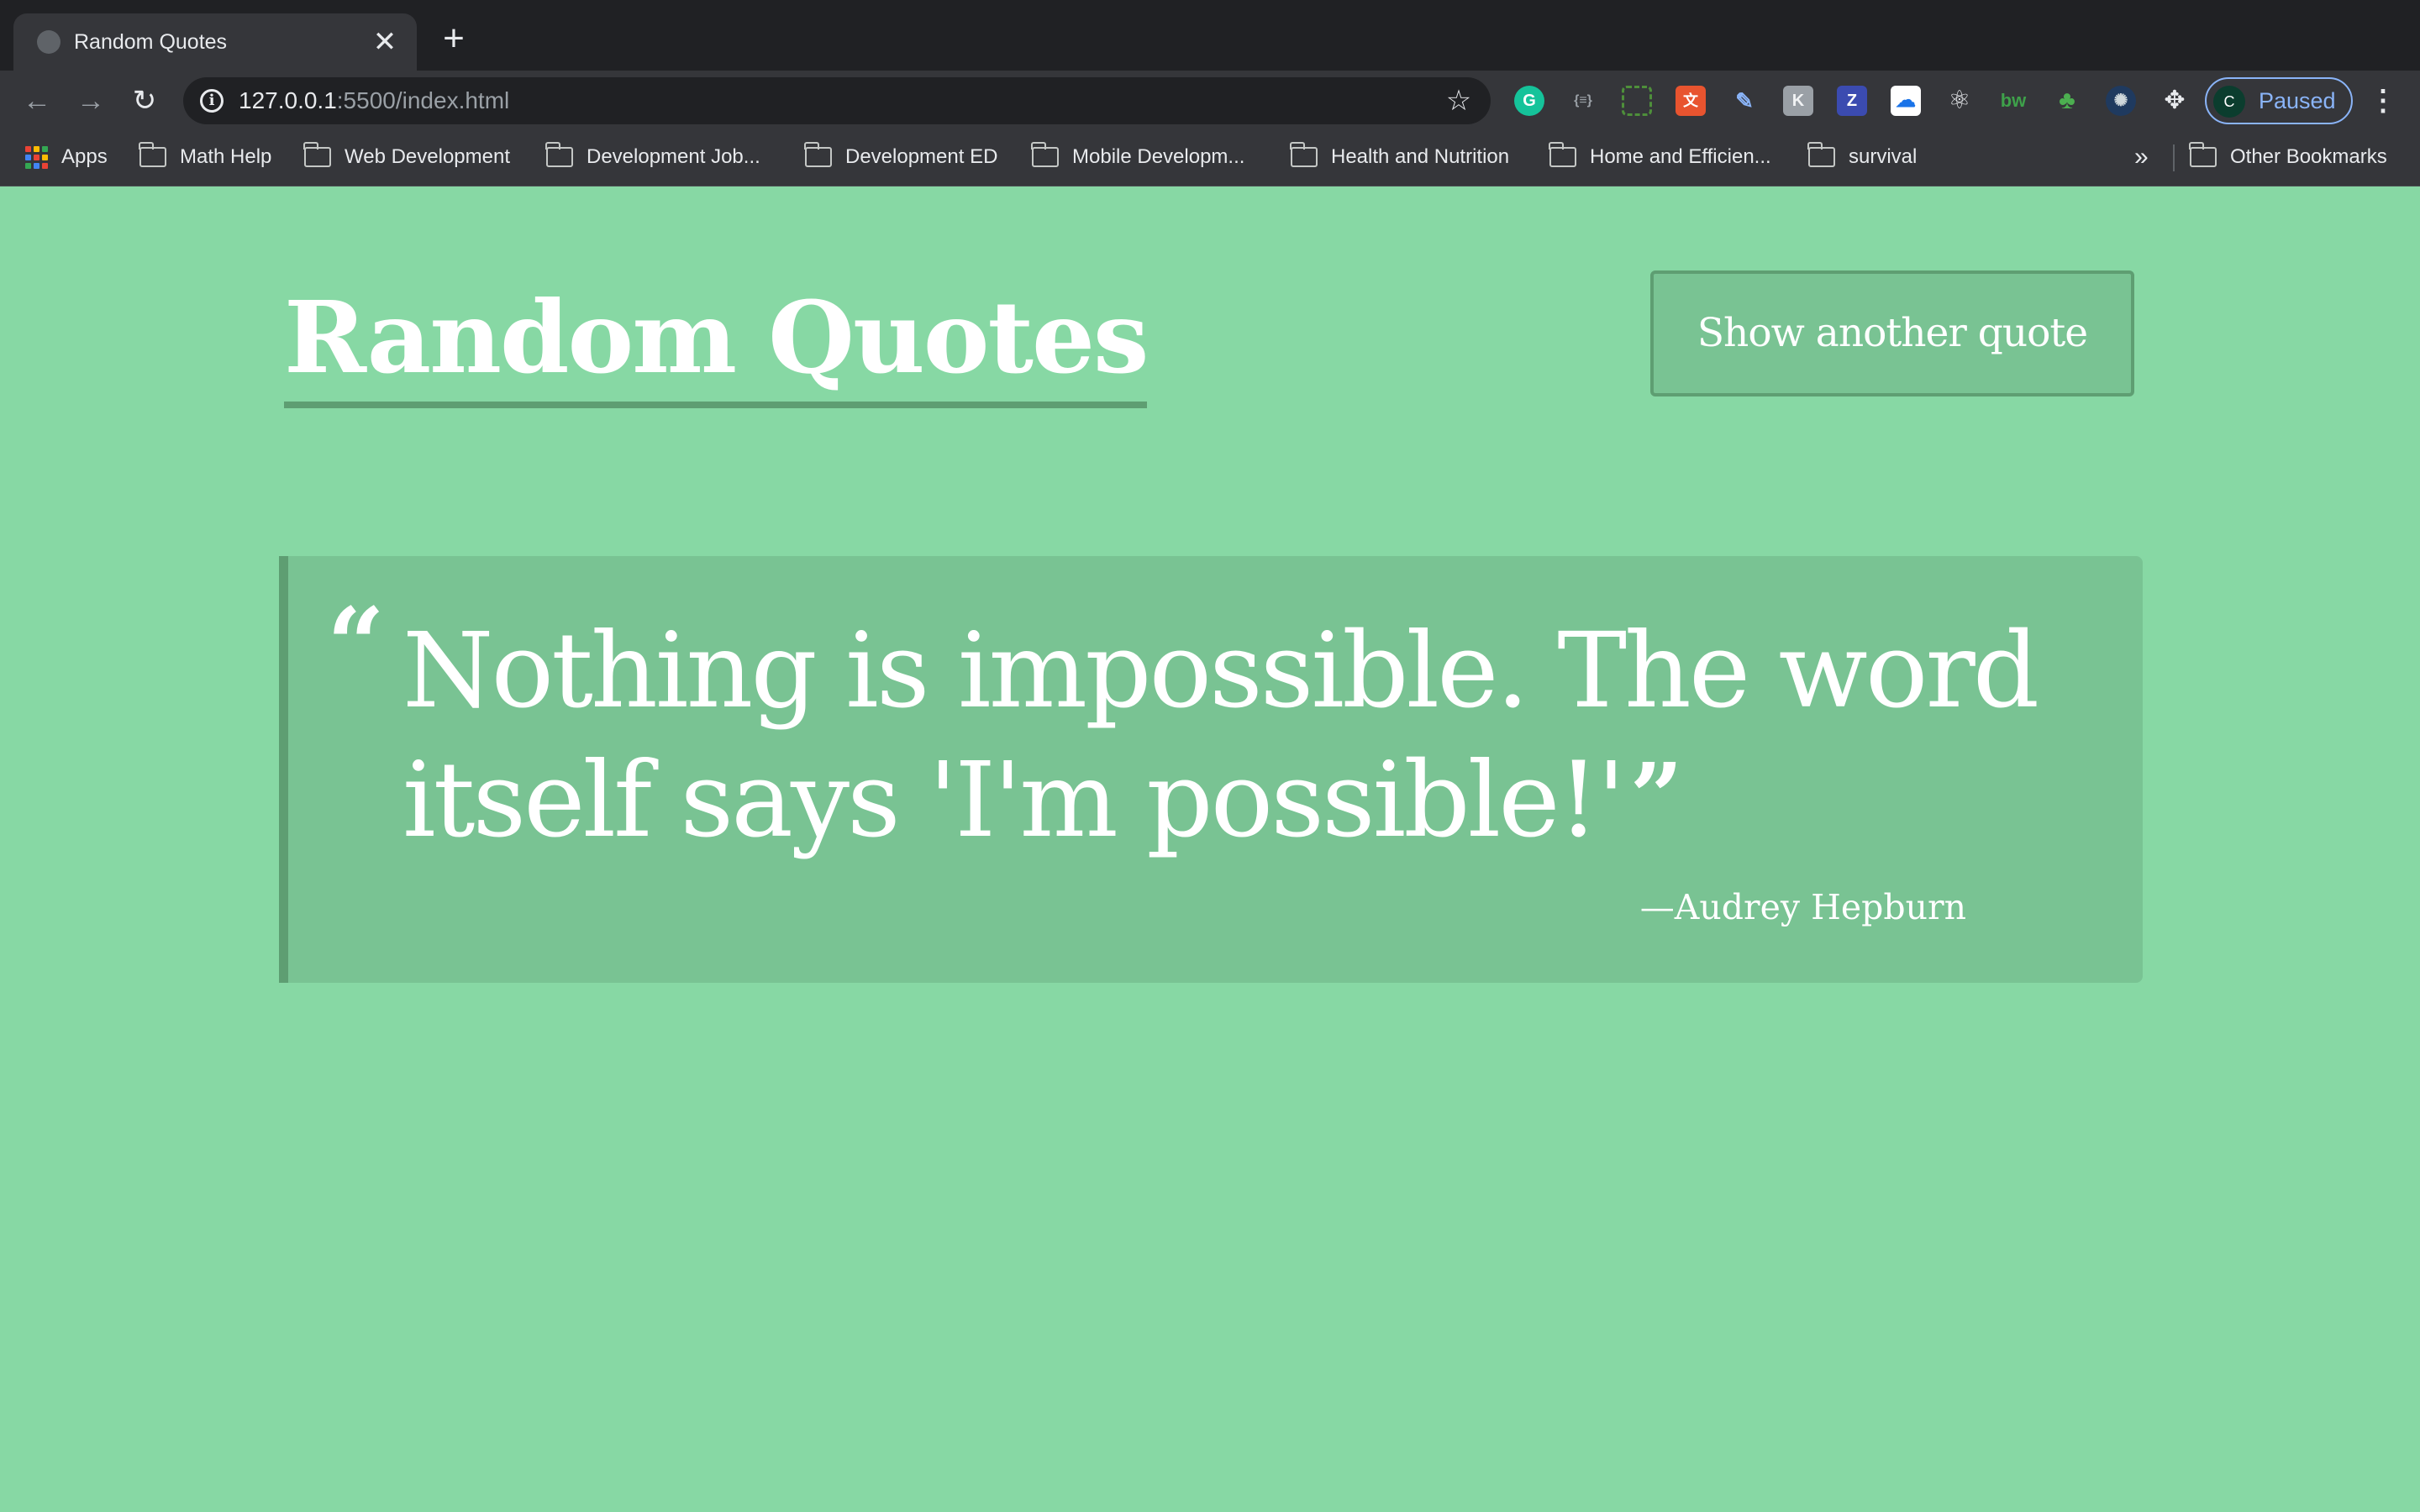 The height and width of the screenshot is (1512, 2420). I want to click on tab-title: Random Quotes, so click(151, 42).